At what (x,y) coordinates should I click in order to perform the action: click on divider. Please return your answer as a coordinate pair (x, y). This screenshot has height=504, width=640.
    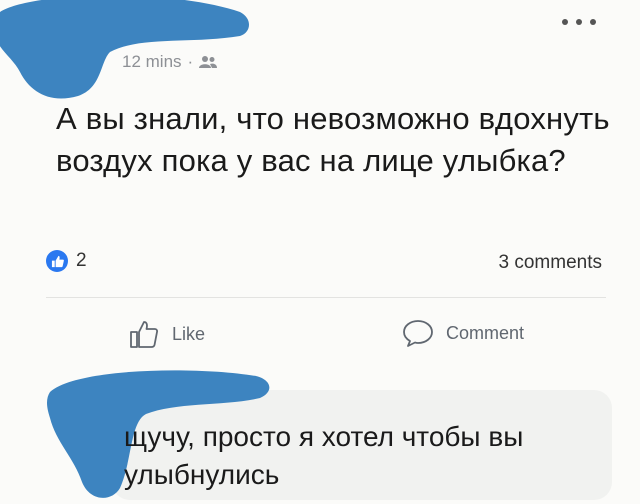
    Looking at the image, I should click on (326, 297).